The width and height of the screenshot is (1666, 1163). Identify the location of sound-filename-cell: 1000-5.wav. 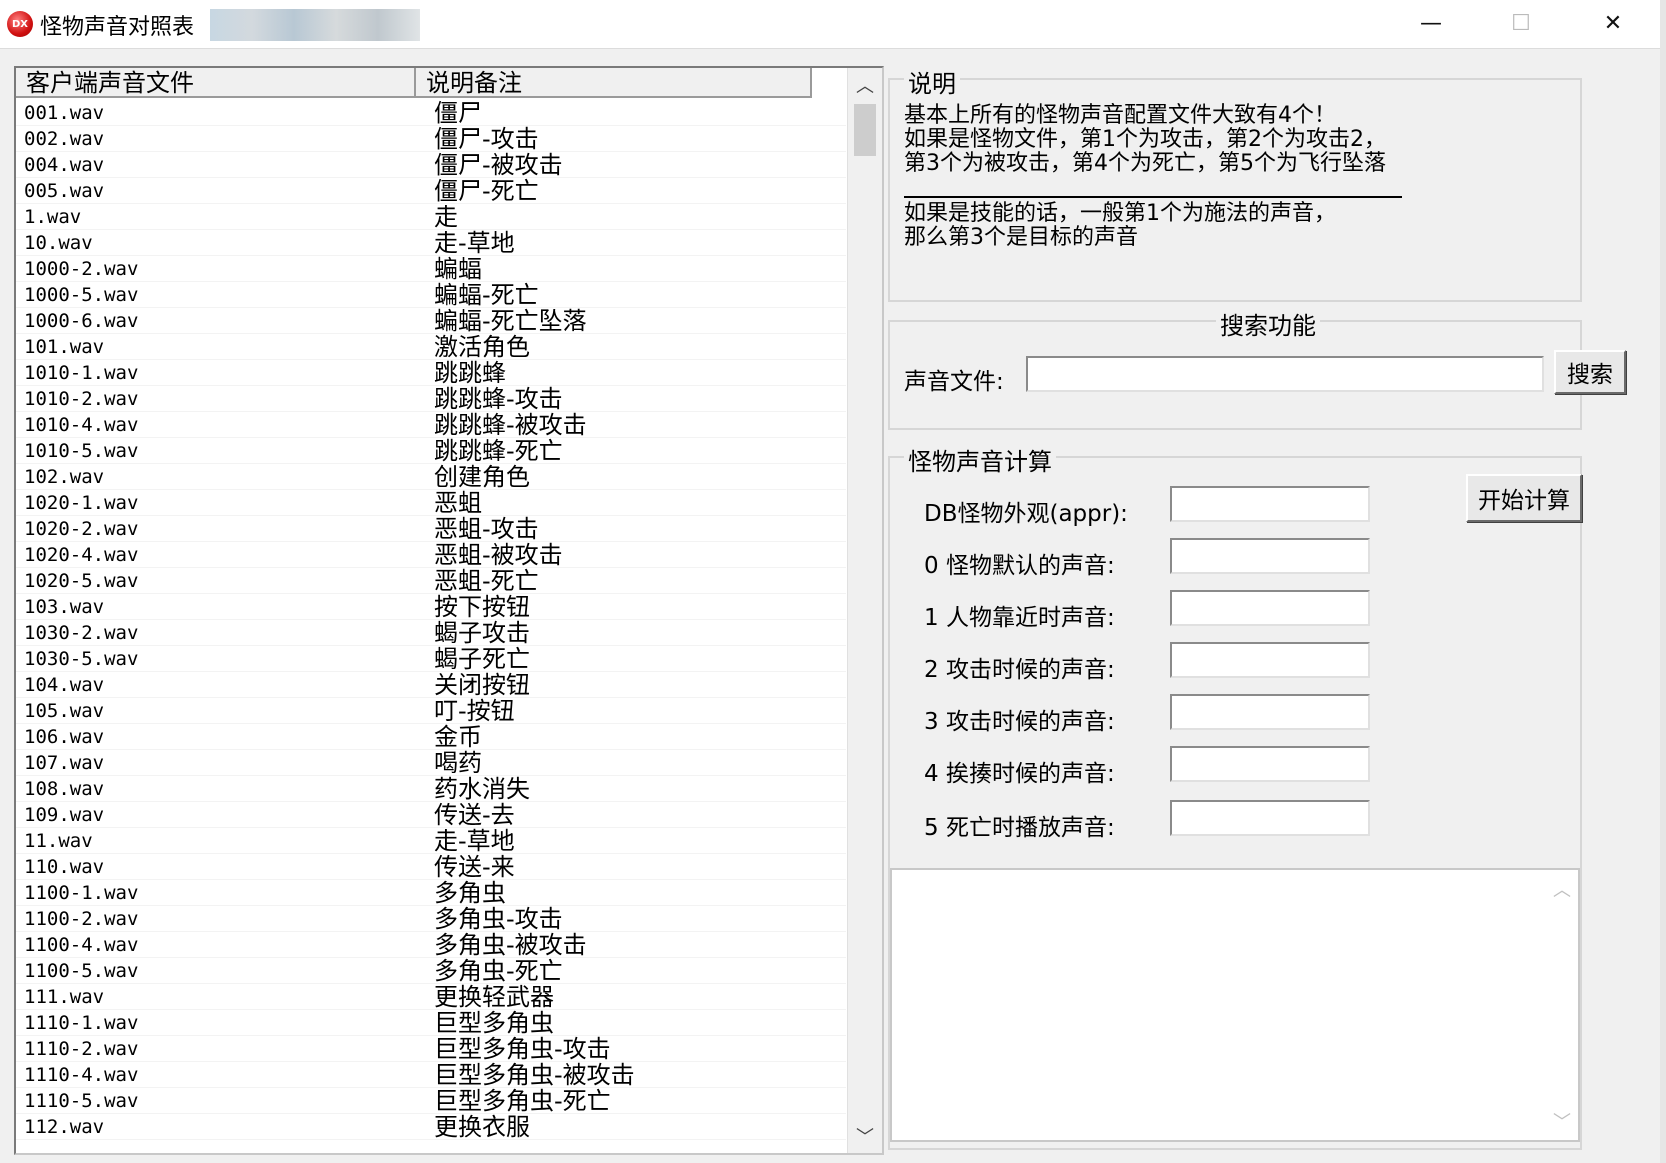
(81, 295).